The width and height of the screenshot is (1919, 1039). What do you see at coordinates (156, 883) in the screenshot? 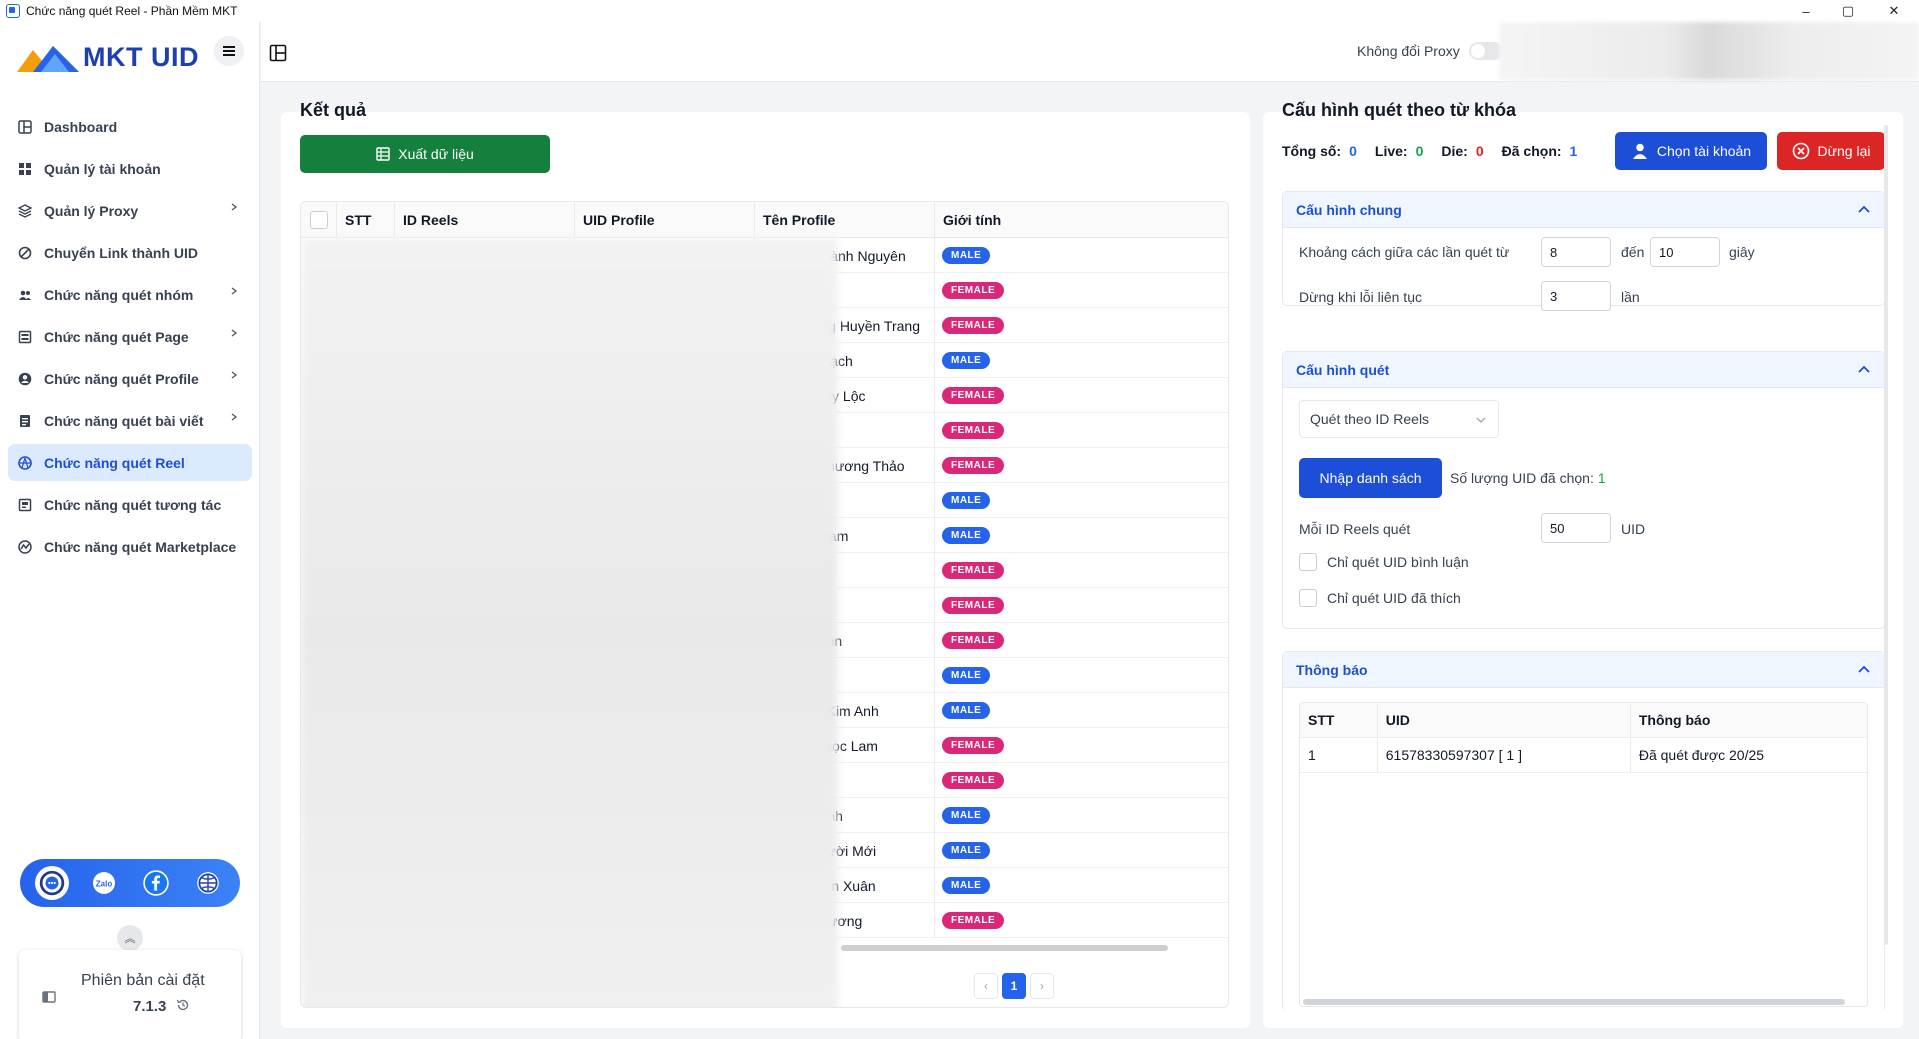
I see `facebook-icon` at bounding box center [156, 883].